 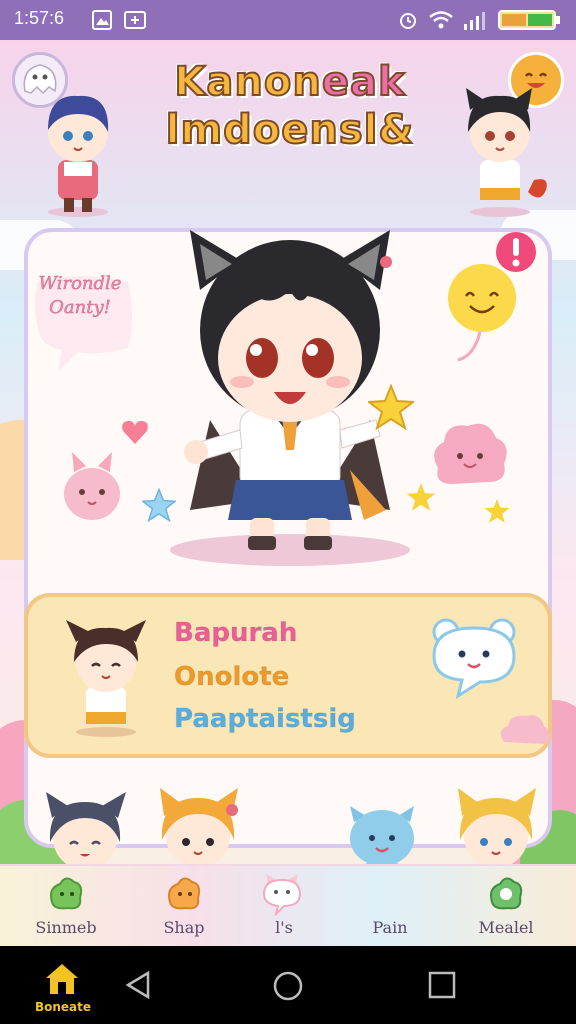 I want to click on nav-item-pain: Pain, so click(x=390, y=906).